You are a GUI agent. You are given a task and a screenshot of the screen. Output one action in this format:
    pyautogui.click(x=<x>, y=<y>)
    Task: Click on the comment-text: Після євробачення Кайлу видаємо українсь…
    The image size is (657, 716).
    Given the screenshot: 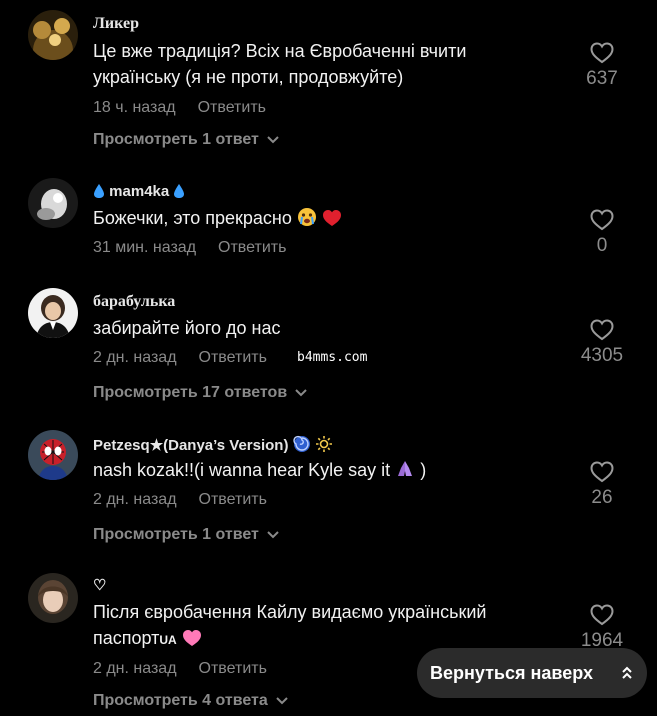 What is the action you would take?
    pyautogui.click(x=328, y=626)
    